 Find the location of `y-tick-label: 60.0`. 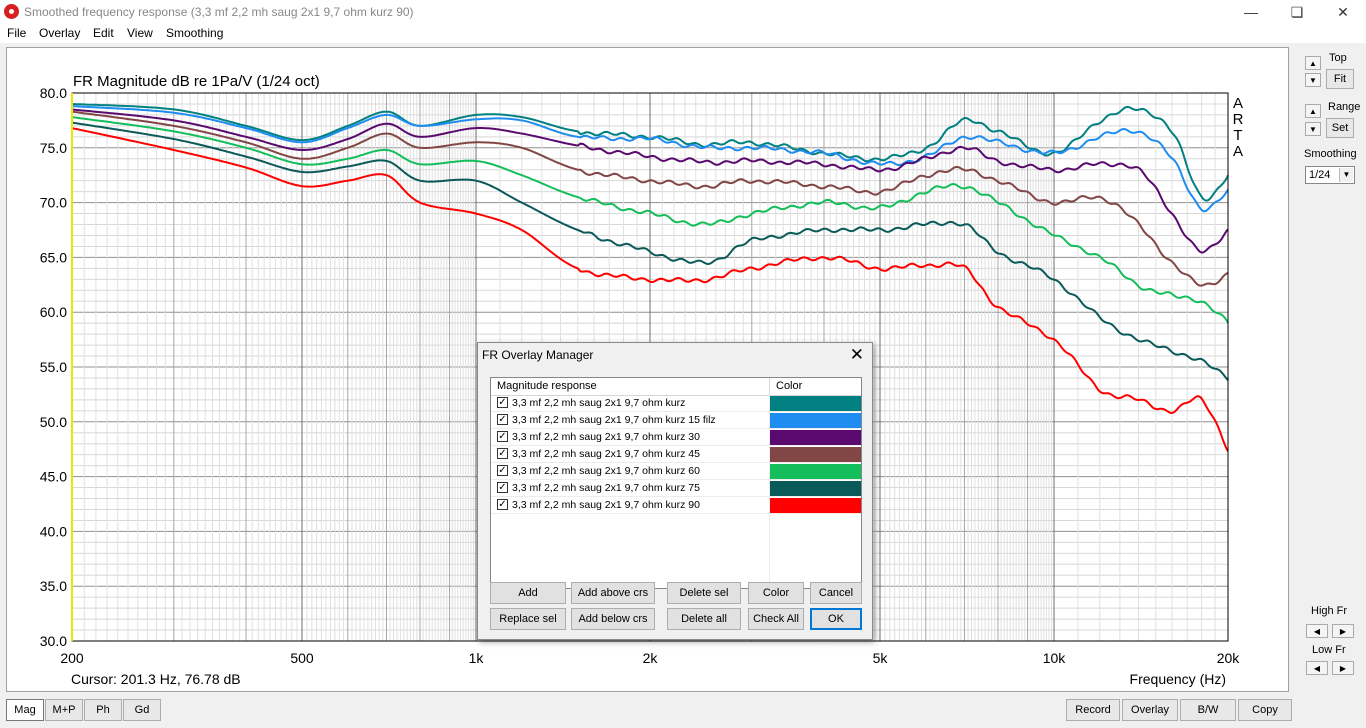

y-tick-label: 60.0 is located at coordinates (53, 312).